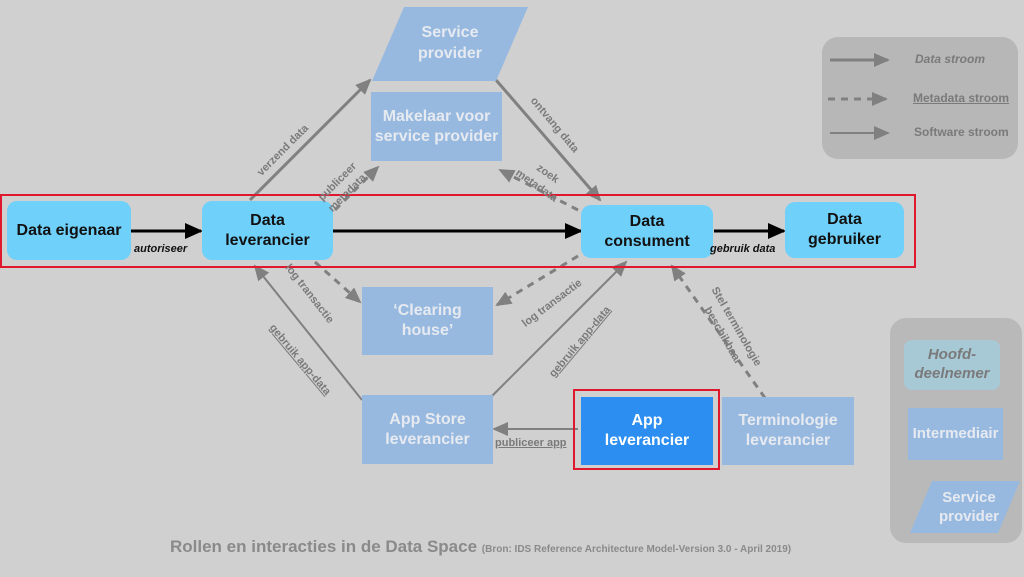 This screenshot has height=577, width=1024. I want to click on legend-data-stroom: Data stroom, so click(950, 59).